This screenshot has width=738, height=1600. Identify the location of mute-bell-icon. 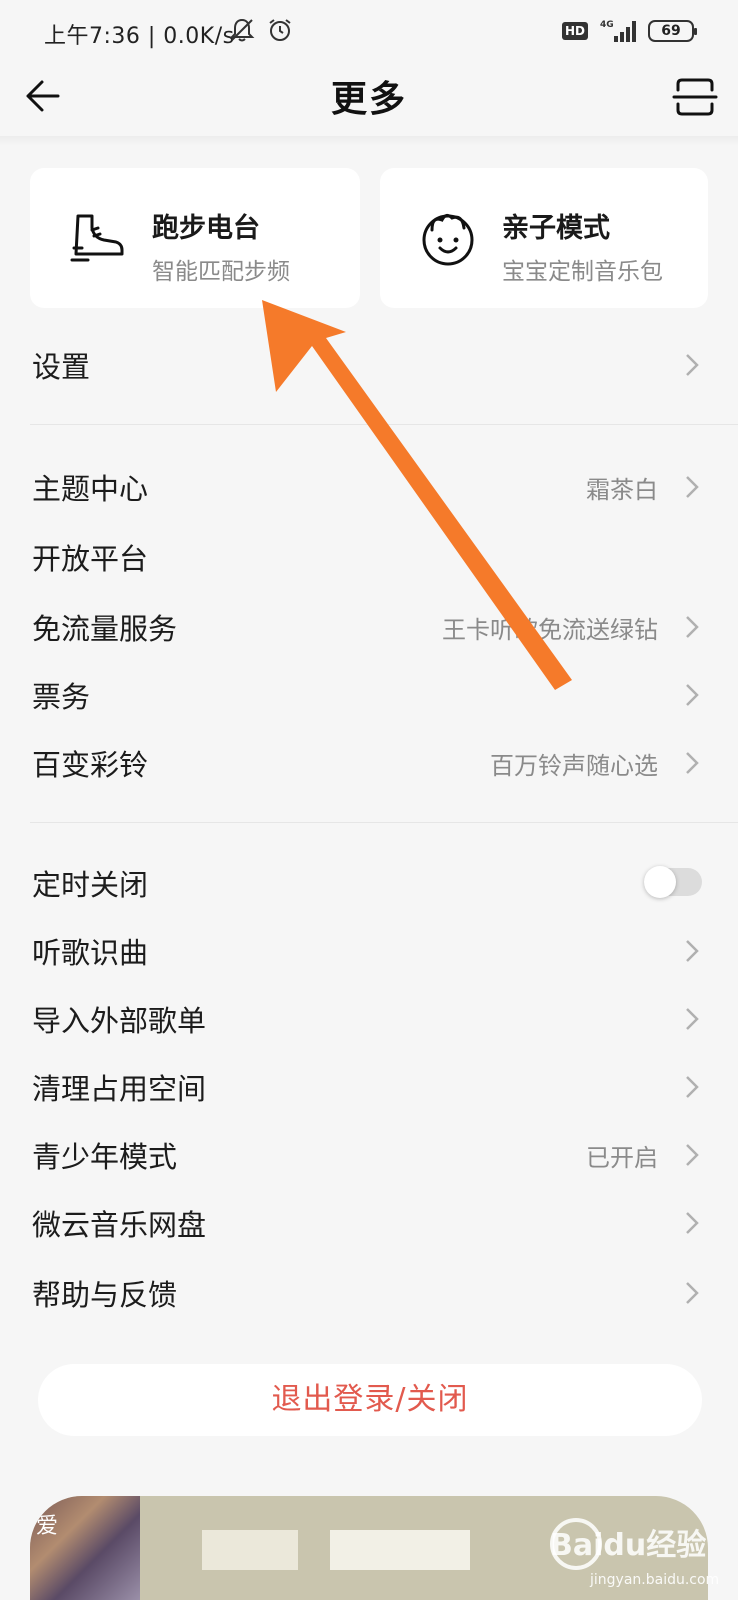
(242, 30).